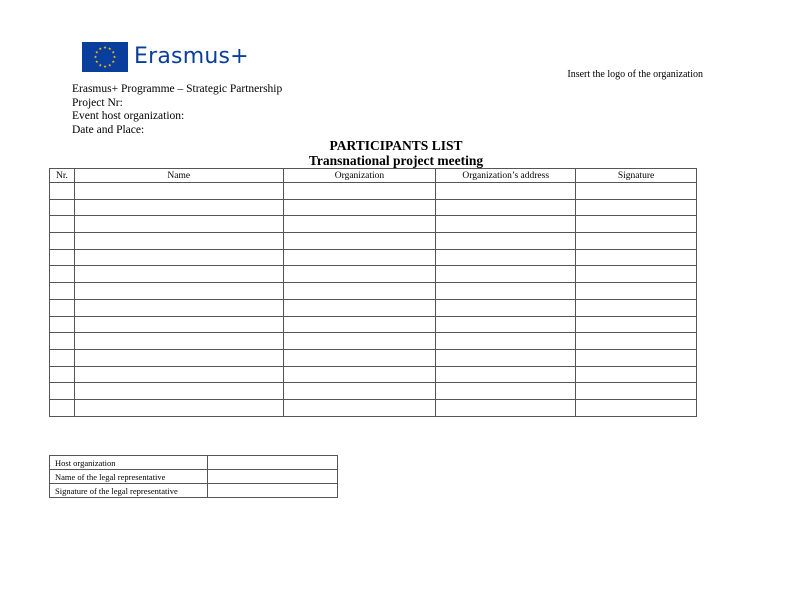 This screenshot has height=612, width=792. I want to click on legal-representative-name-label: Name of the legal representative, so click(128, 476).